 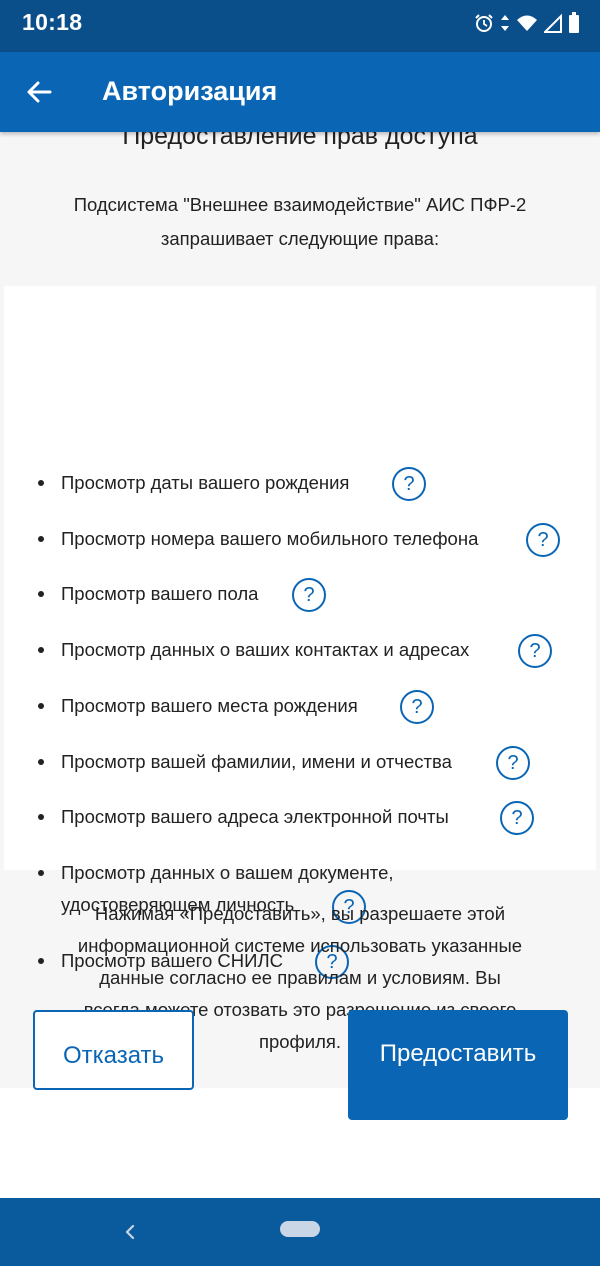 What do you see at coordinates (227, 872) in the screenshot?
I see `permission-label: Просмотр данных о вашем документе,` at bounding box center [227, 872].